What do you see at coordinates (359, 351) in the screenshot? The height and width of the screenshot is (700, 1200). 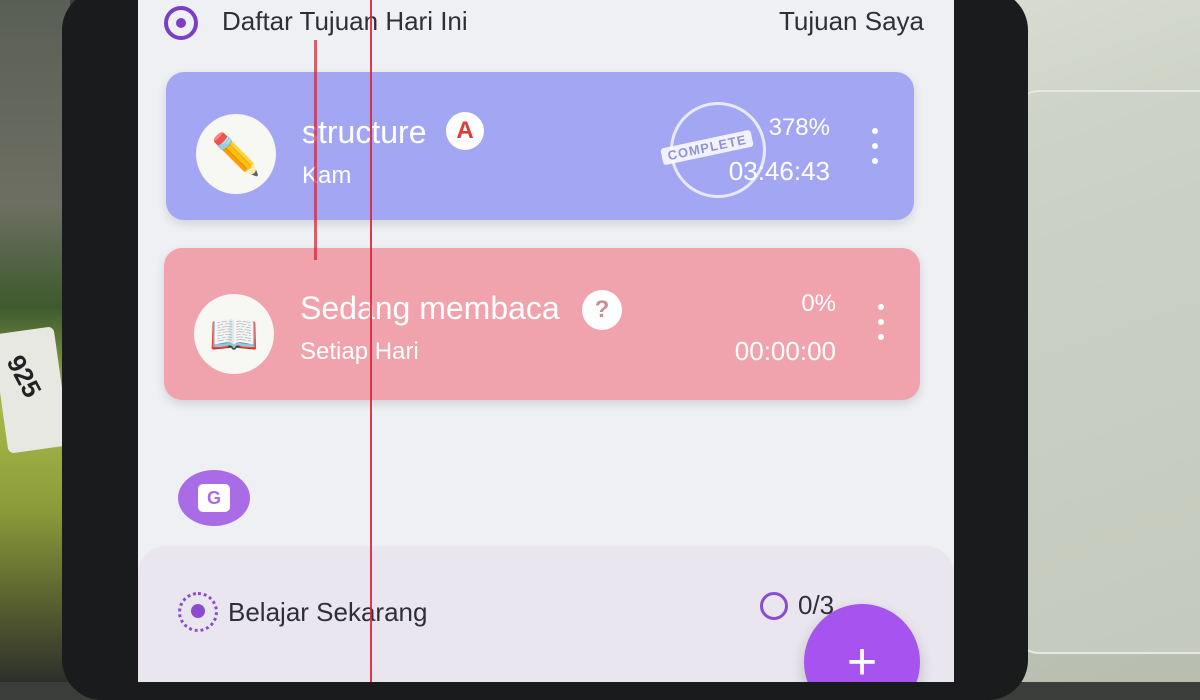 I see `goal-subtitle: Setiap Hari` at bounding box center [359, 351].